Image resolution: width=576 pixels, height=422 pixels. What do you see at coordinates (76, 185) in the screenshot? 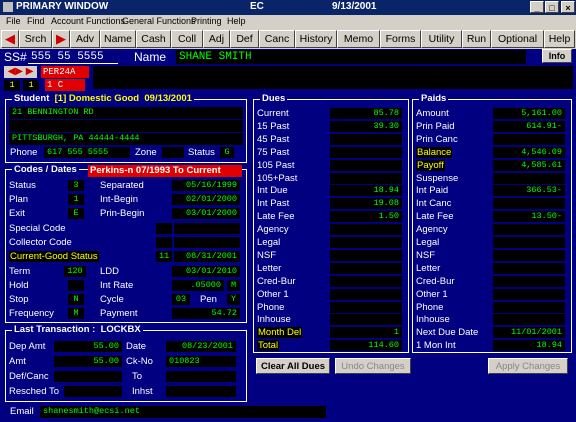
I see `status-code-field: 3` at bounding box center [76, 185].